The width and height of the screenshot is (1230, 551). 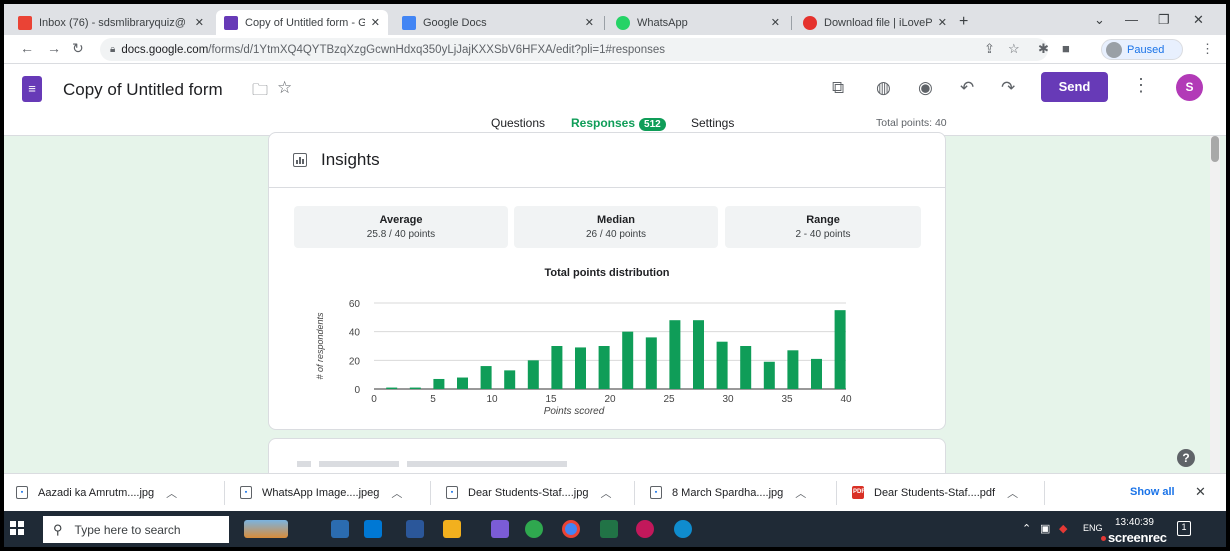 I want to click on avatar: S, so click(x=1189, y=87).